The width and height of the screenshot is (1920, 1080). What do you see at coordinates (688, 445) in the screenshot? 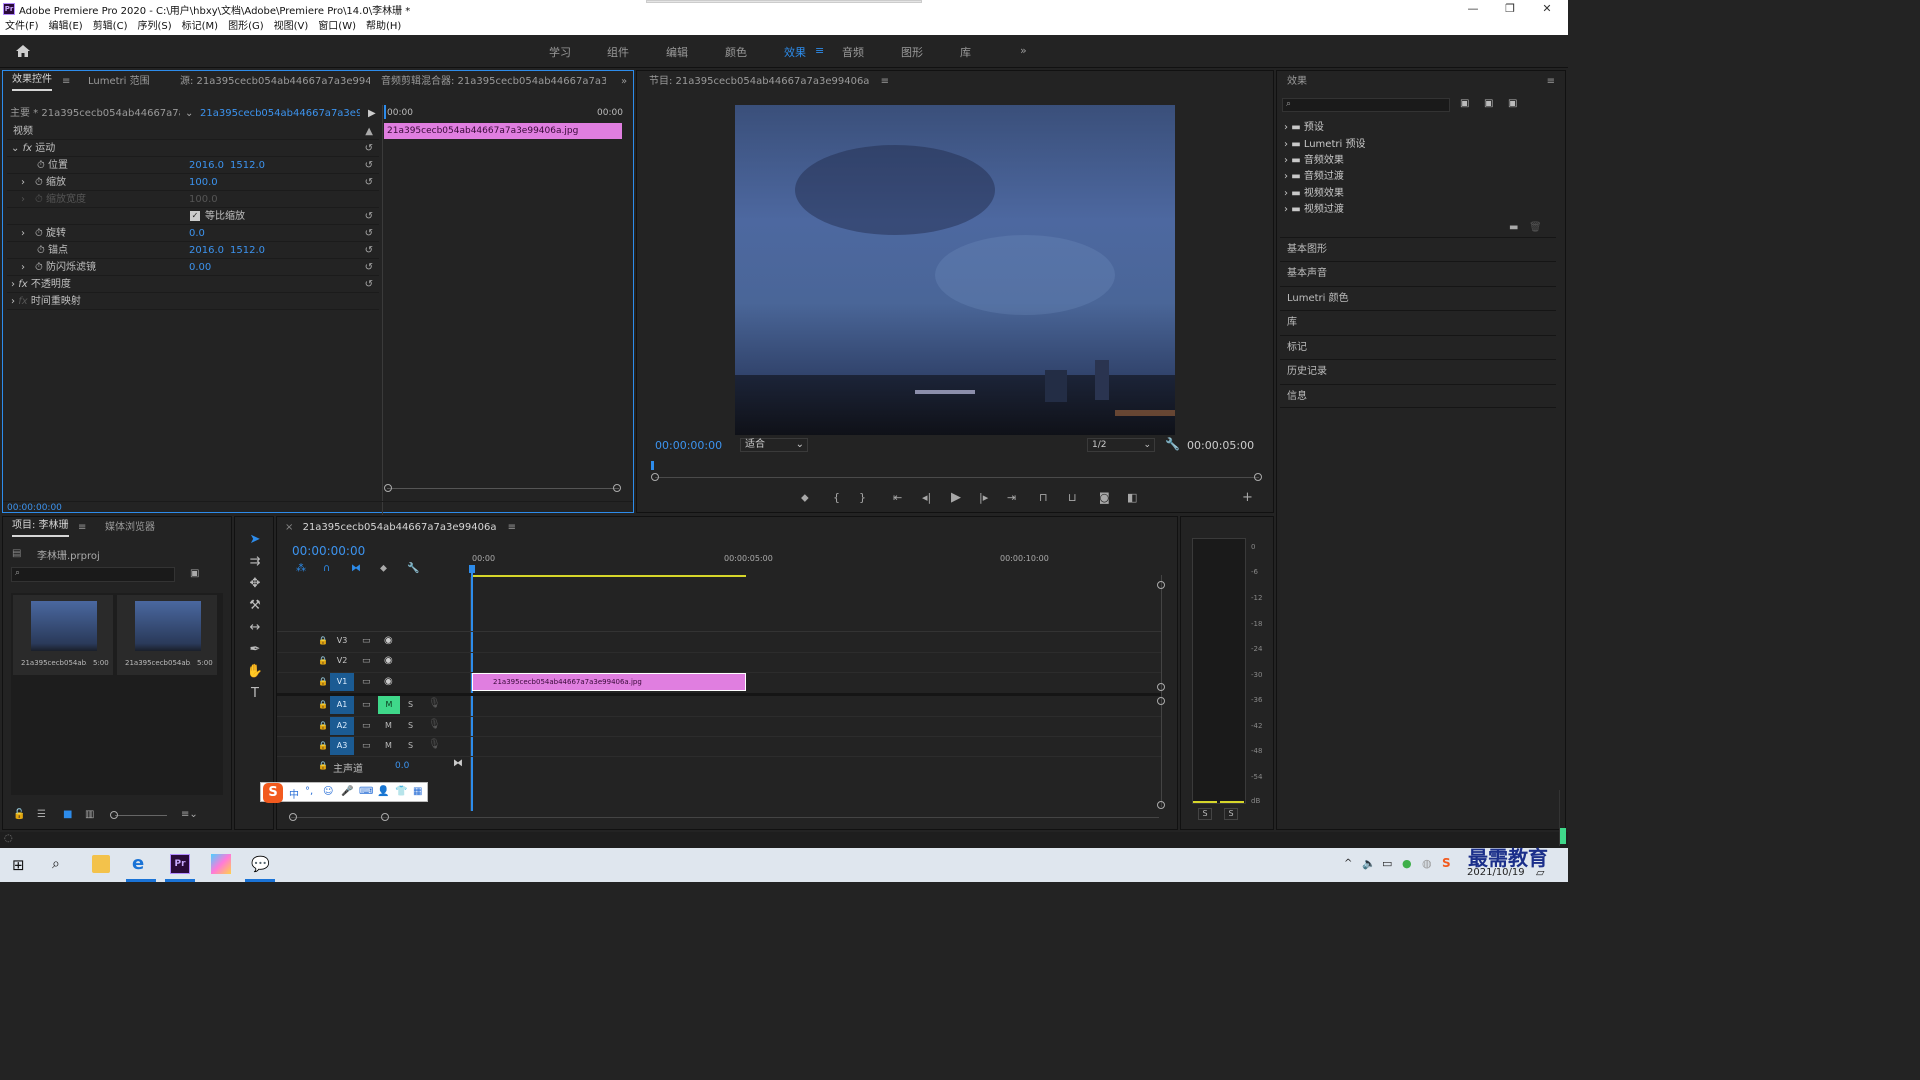
I see `program-timecode: 00:00:00:00` at bounding box center [688, 445].